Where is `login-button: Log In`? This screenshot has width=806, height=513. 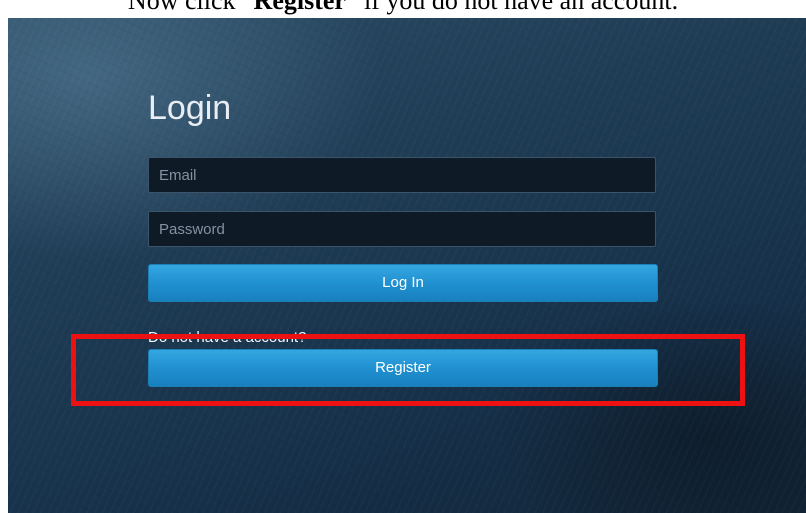 login-button: Log In is located at coordinates (403, 283).